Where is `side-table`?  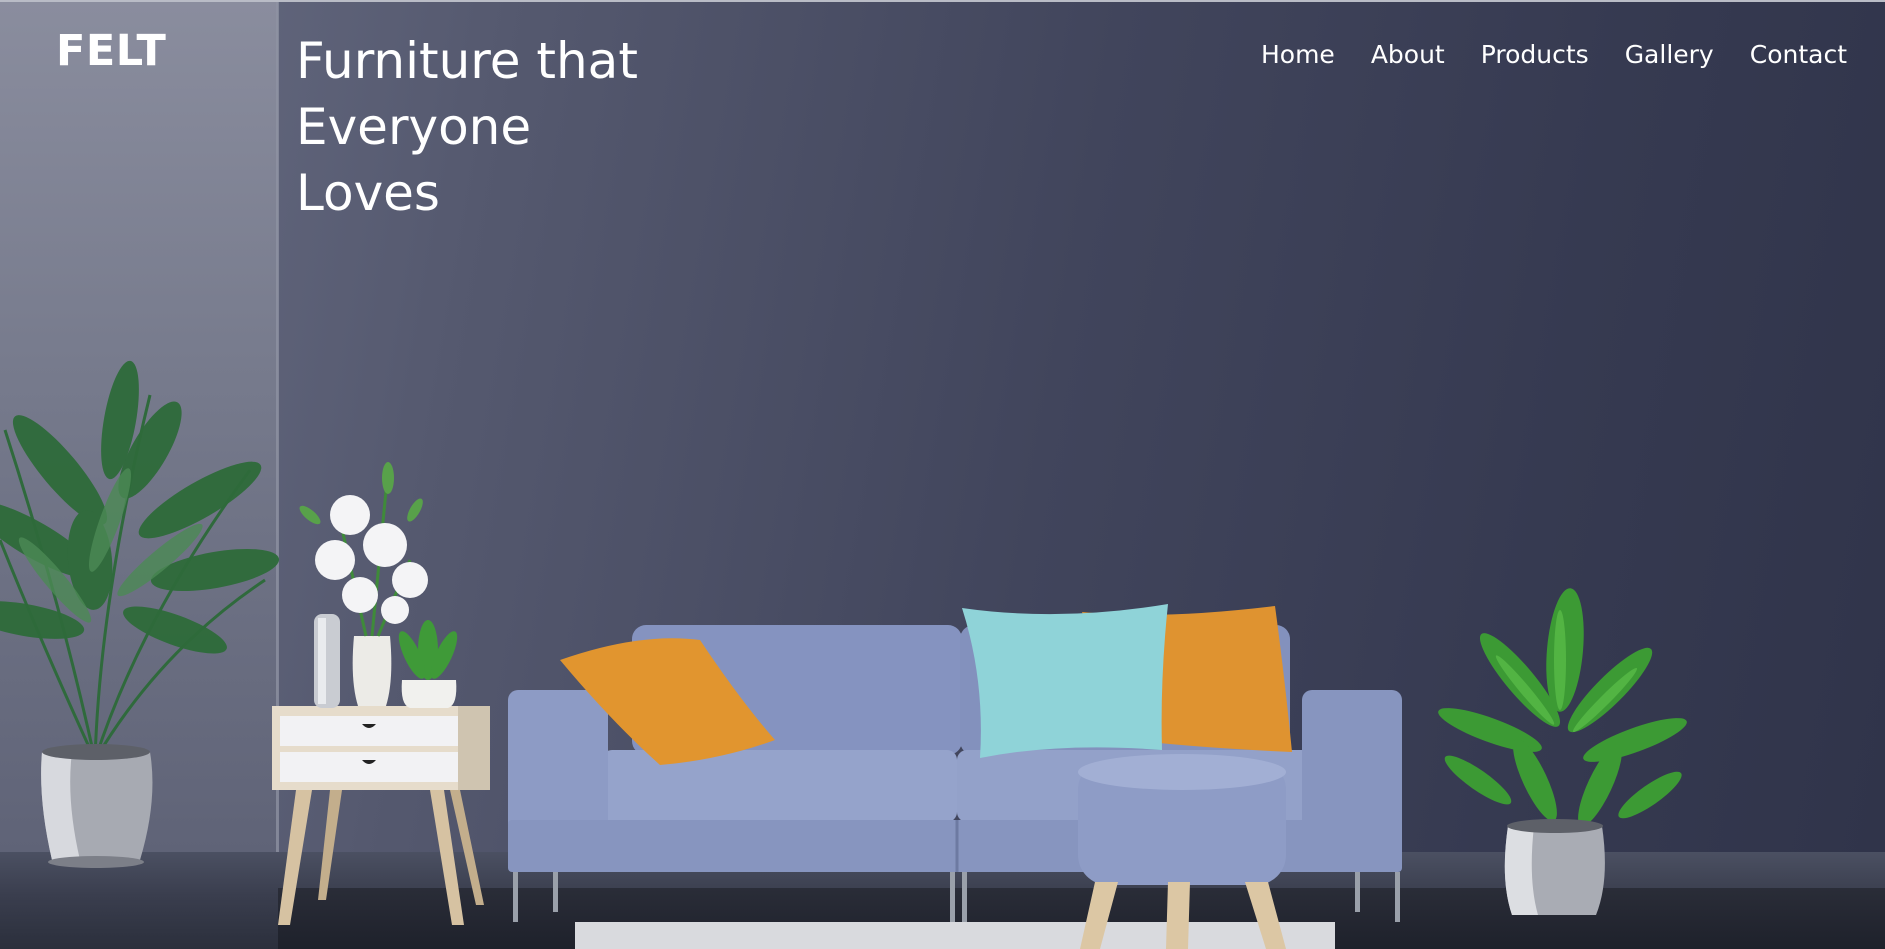
side-table is located at coordinates (381, 815).